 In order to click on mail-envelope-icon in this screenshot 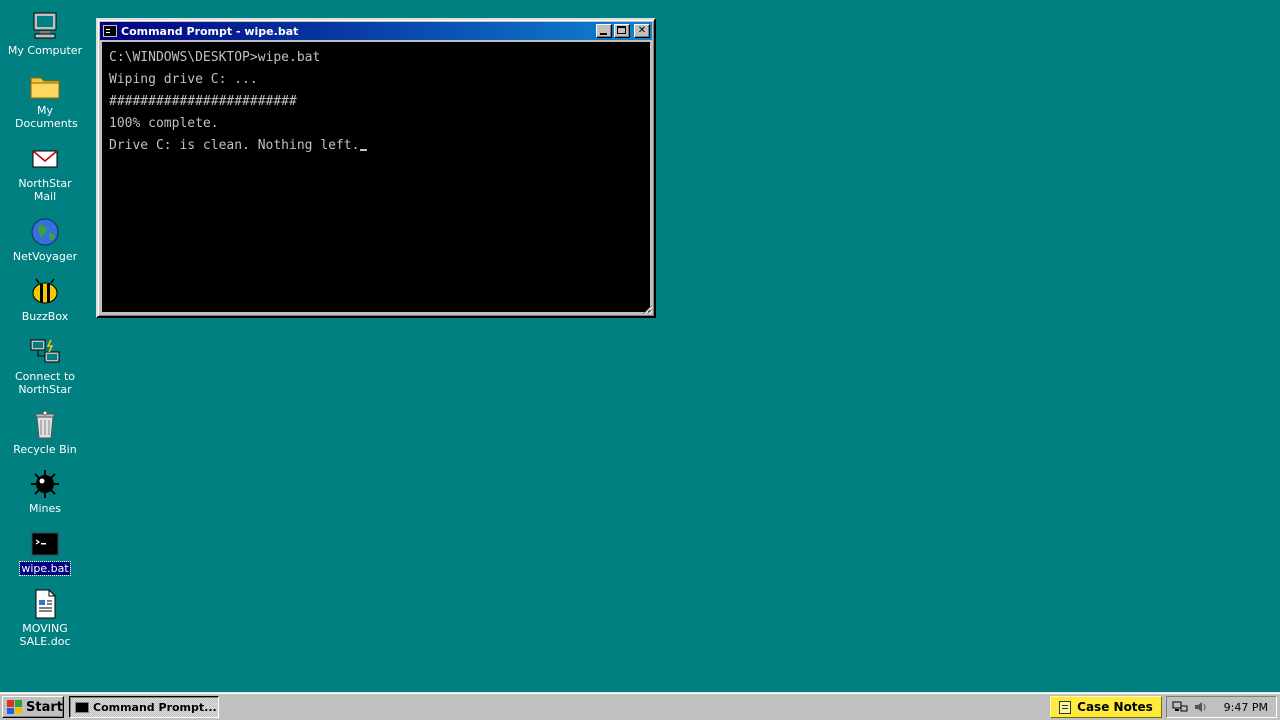, I will do `click(45, 159)`.